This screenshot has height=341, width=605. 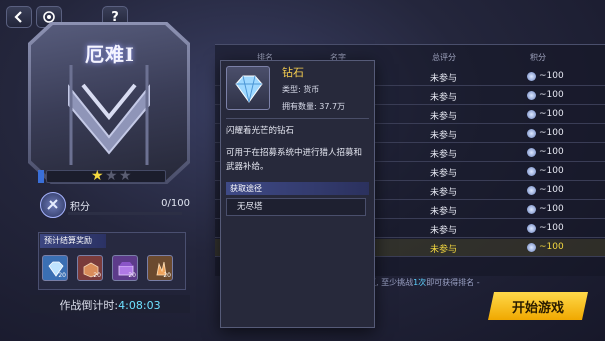 What do you see at coordinates (89, 305) in the screenshot?
I see `countdown-label: 作战倒计时:` at bounding box center [89, 305].